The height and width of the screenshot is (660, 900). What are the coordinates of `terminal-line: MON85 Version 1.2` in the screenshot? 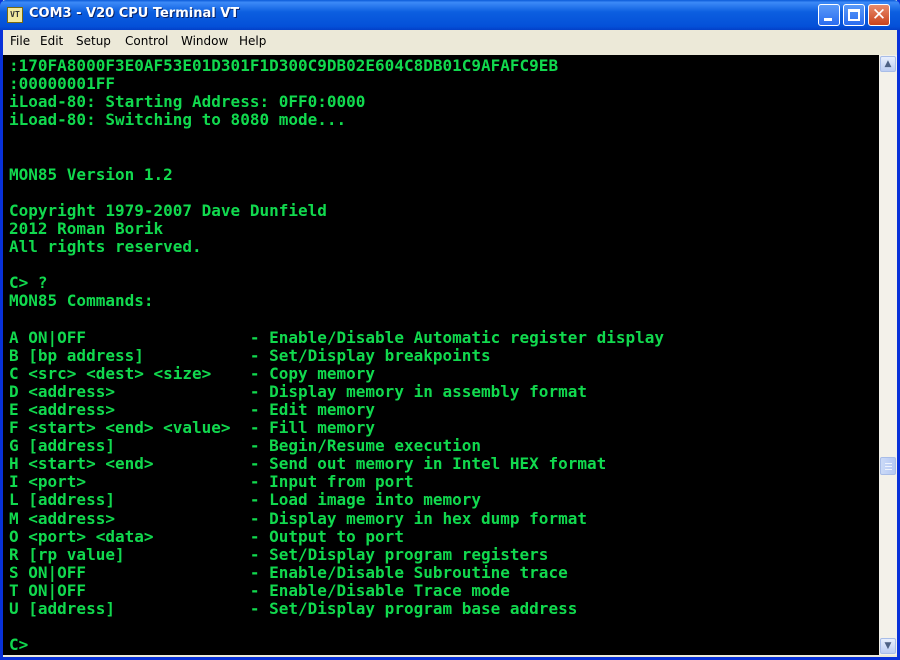 It's located at (91, 174).